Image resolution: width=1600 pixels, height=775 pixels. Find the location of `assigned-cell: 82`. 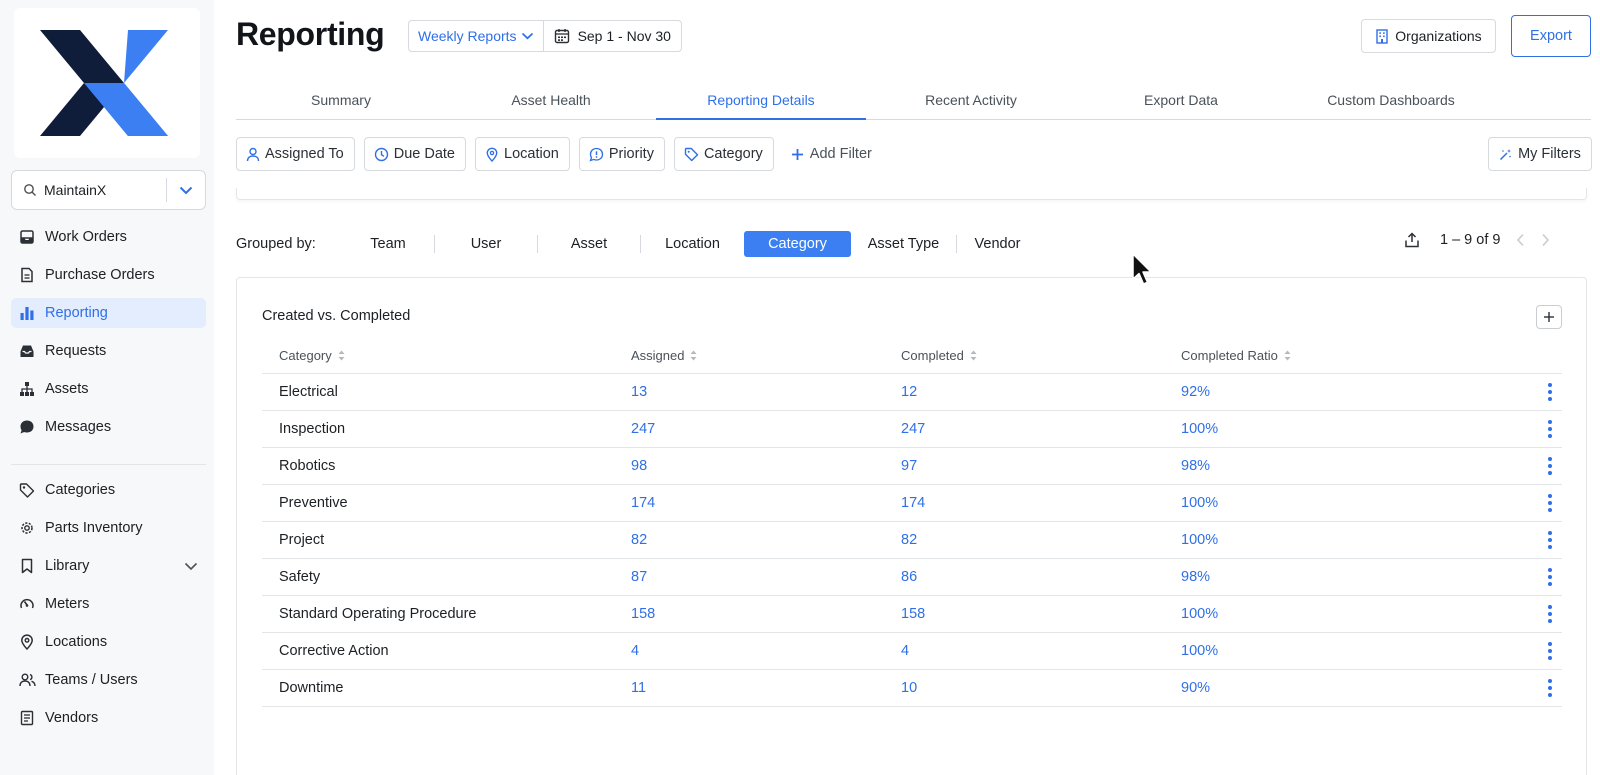

assigned-cell: 82 is located at coordinates (766, 540).